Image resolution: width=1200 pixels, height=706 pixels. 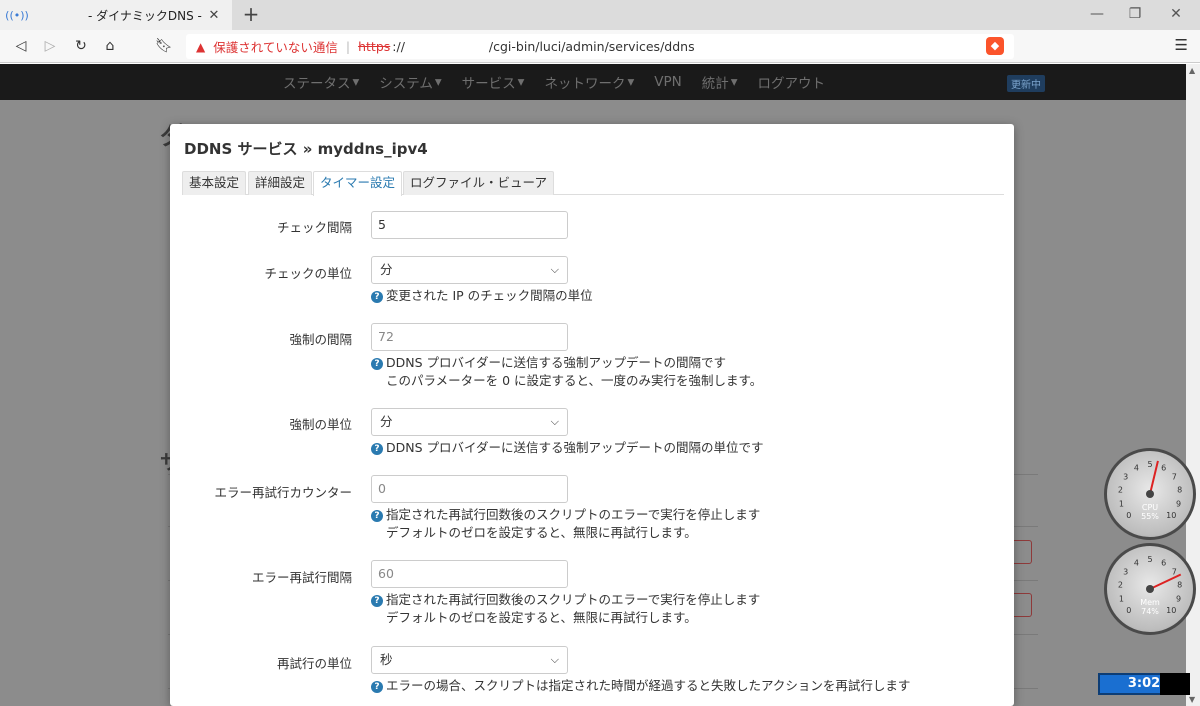 I want to click on force-interval-label: 強制の間隔, so click(x=320, y=339).